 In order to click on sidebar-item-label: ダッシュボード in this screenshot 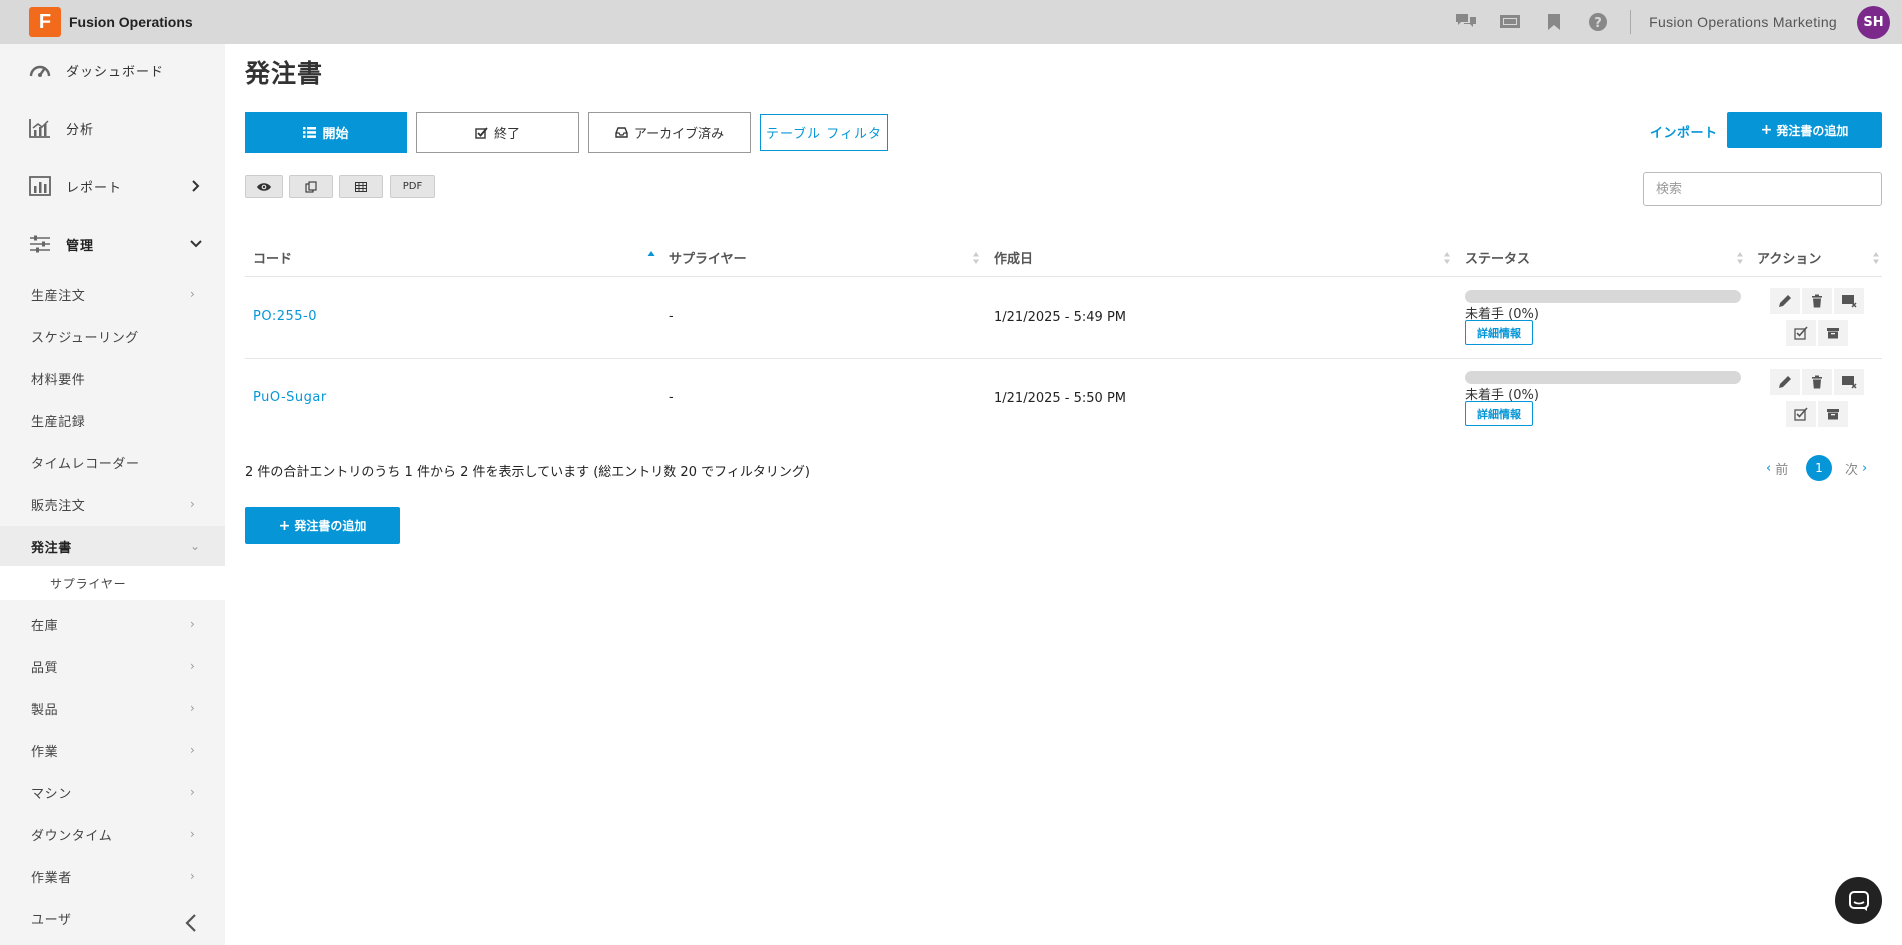, I will do `click(115, 72)`.